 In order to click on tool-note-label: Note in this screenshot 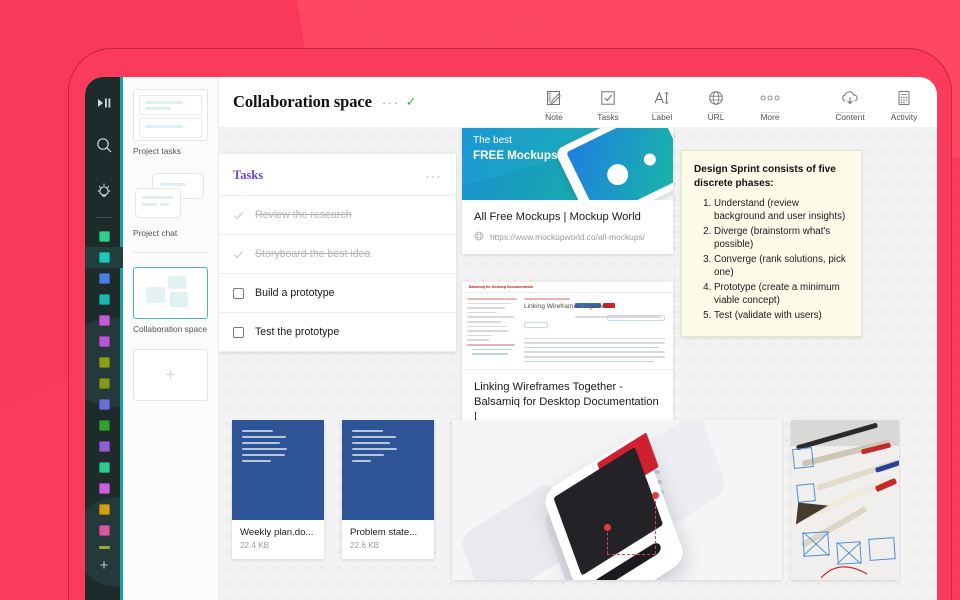, I will do `click(554, 116)`.